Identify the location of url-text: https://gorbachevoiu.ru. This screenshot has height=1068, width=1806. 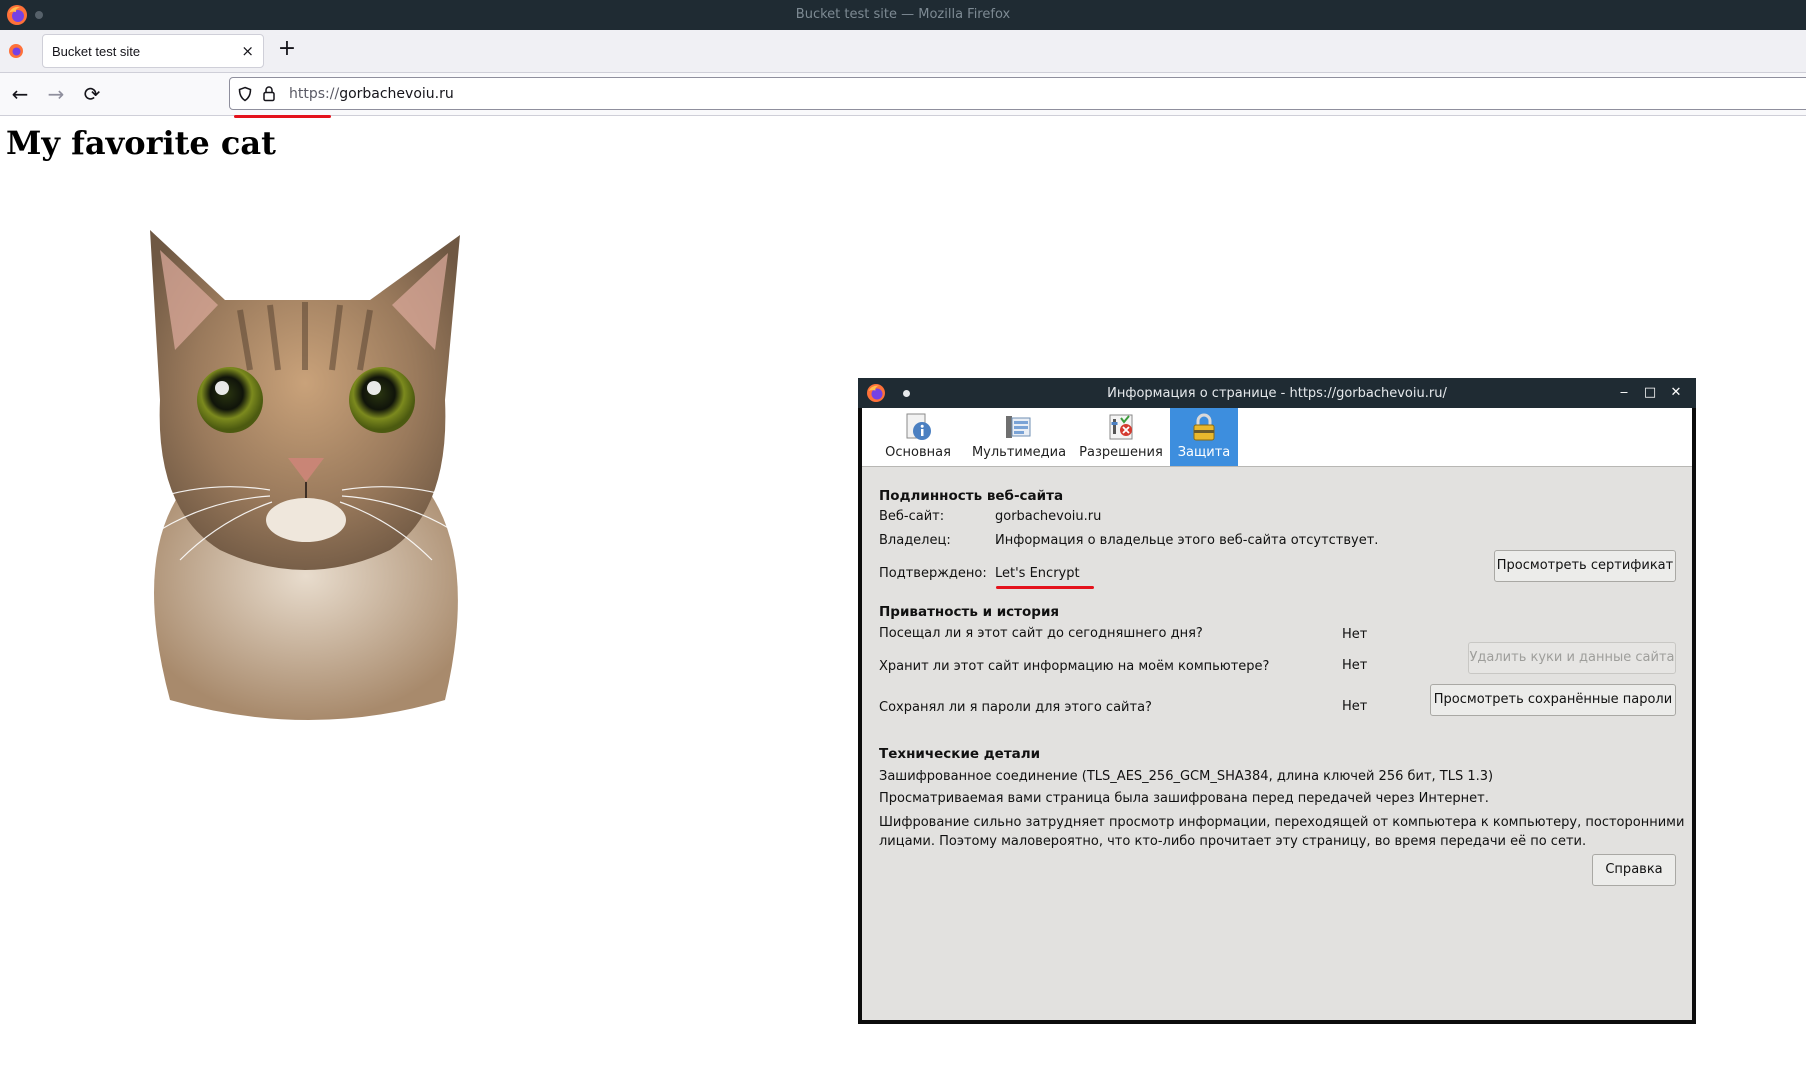
(371, 94).